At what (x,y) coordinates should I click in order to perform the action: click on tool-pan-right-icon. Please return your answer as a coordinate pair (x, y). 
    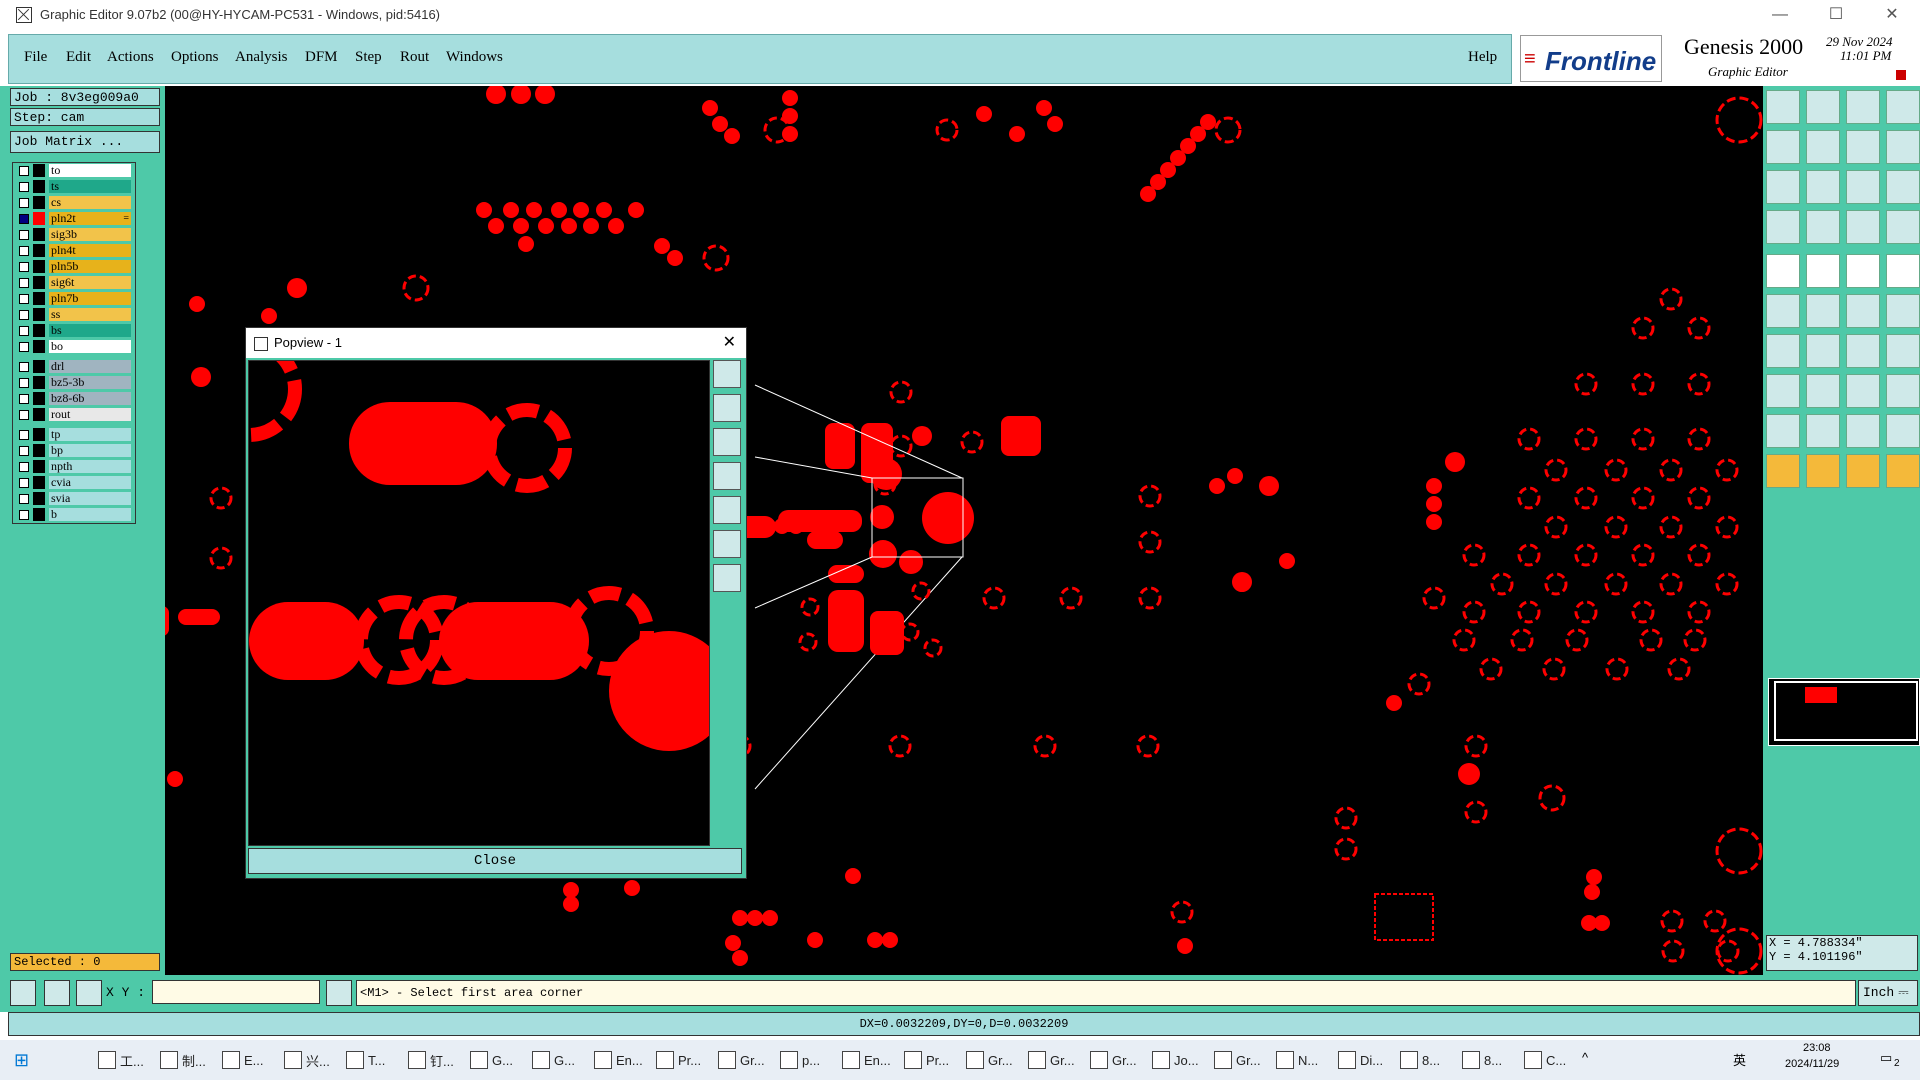
    Looking at the image, I should click on (1823, 147).